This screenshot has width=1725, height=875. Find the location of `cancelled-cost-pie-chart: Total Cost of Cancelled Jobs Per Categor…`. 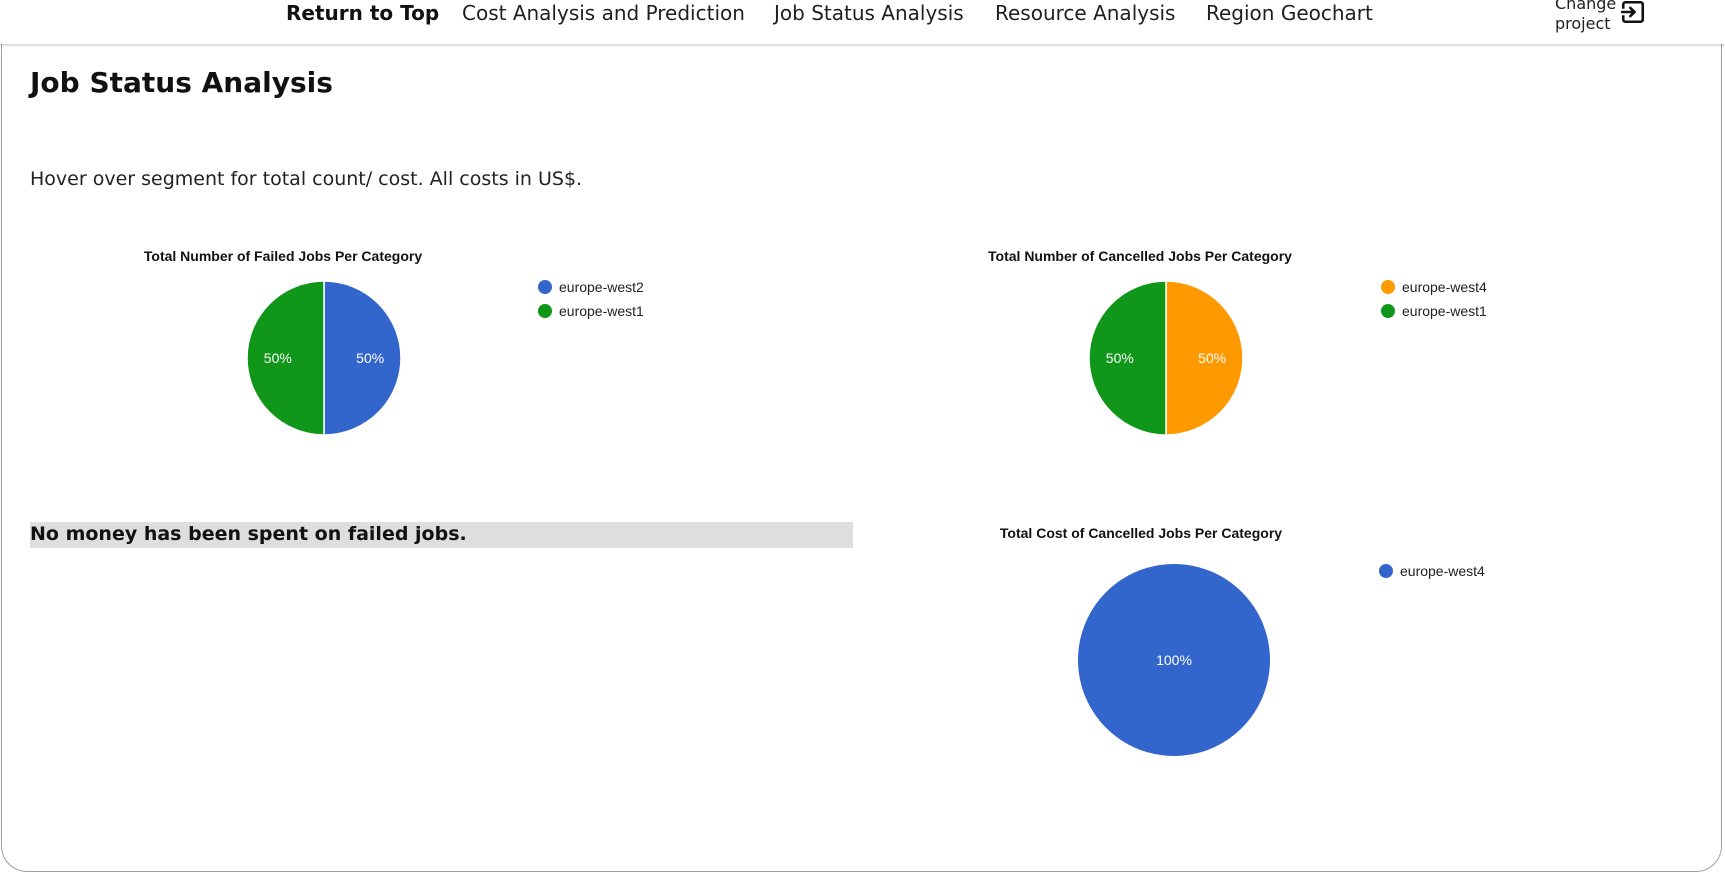

cancelled-cost-pie-chart: Total Cost of Cancelled Jobs Per Categor… is located at coordinates (1242, 640).